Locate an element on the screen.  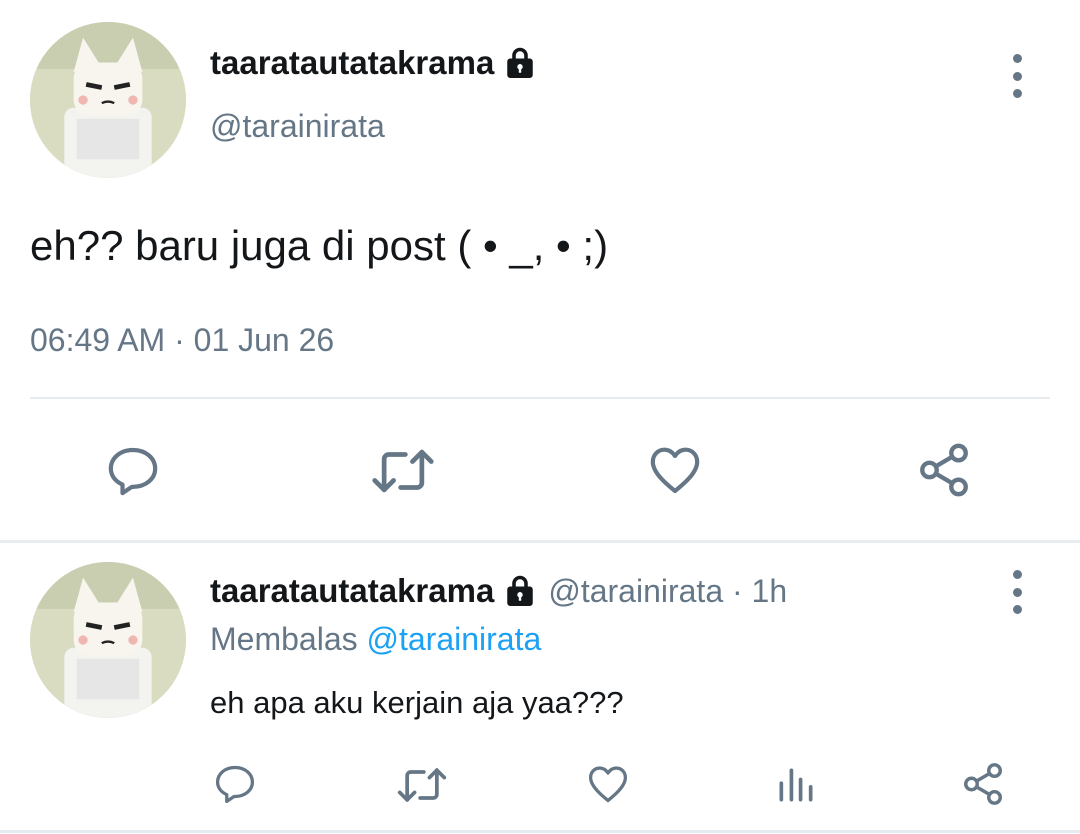
tweet-text: eh?? baru juga di post ( • _, • ;) is located at coordinates (319, 245).